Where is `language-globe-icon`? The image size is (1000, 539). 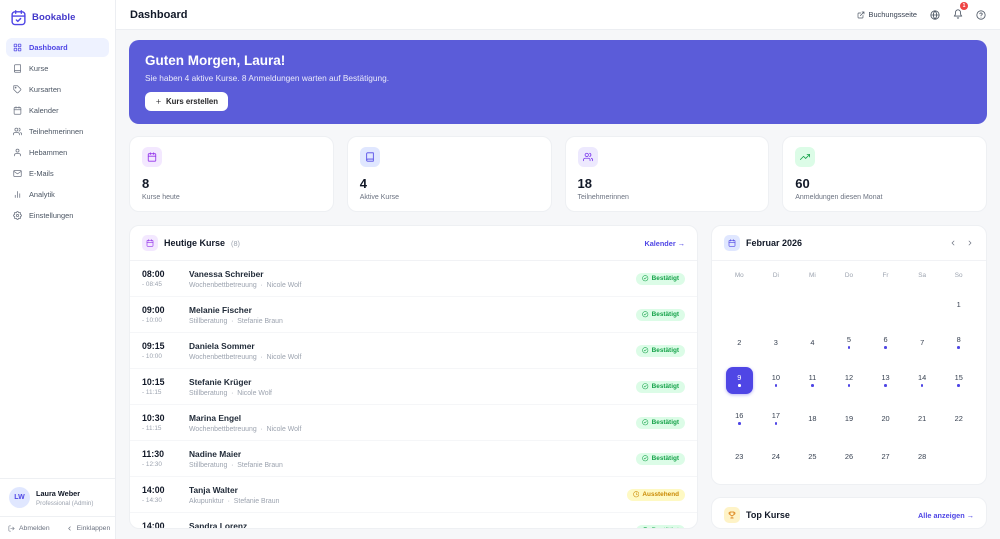 language-globe-icon is located at coordinates (935, 14).